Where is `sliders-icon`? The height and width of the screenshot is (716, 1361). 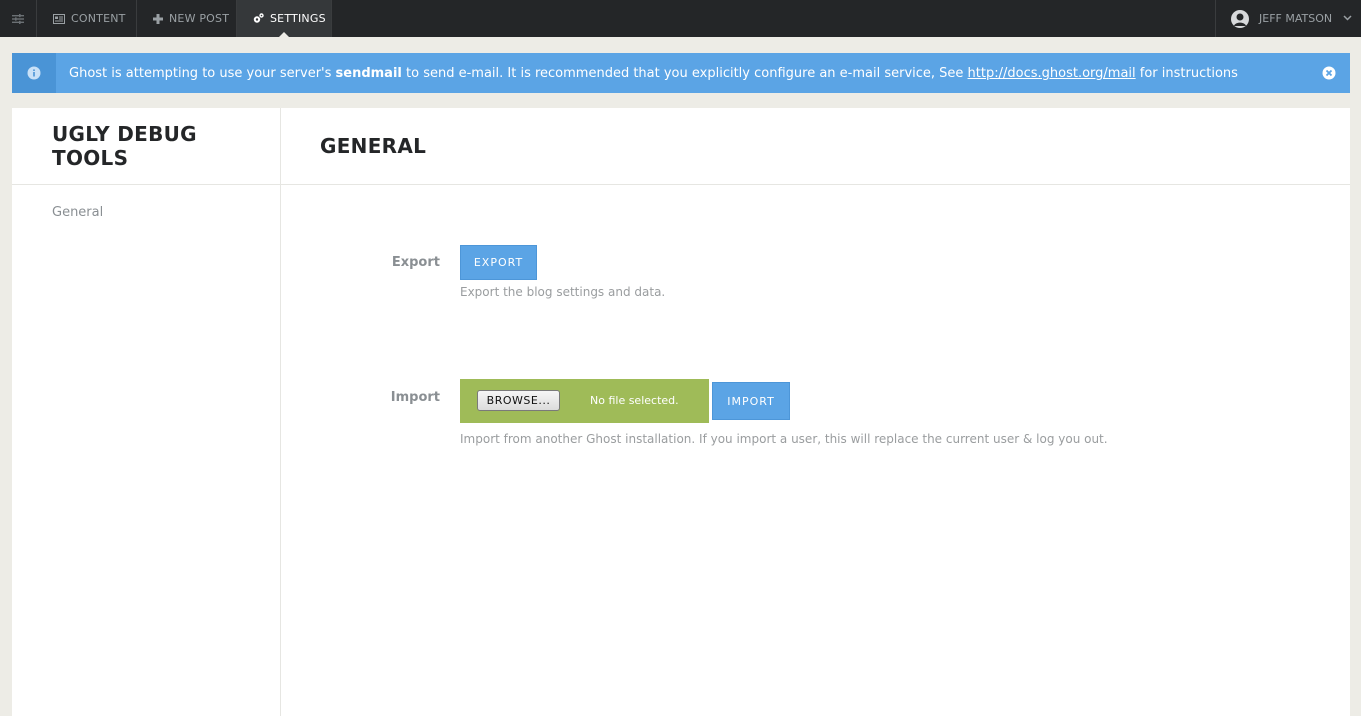 sliders-icon is located at coordinates (18, 18).